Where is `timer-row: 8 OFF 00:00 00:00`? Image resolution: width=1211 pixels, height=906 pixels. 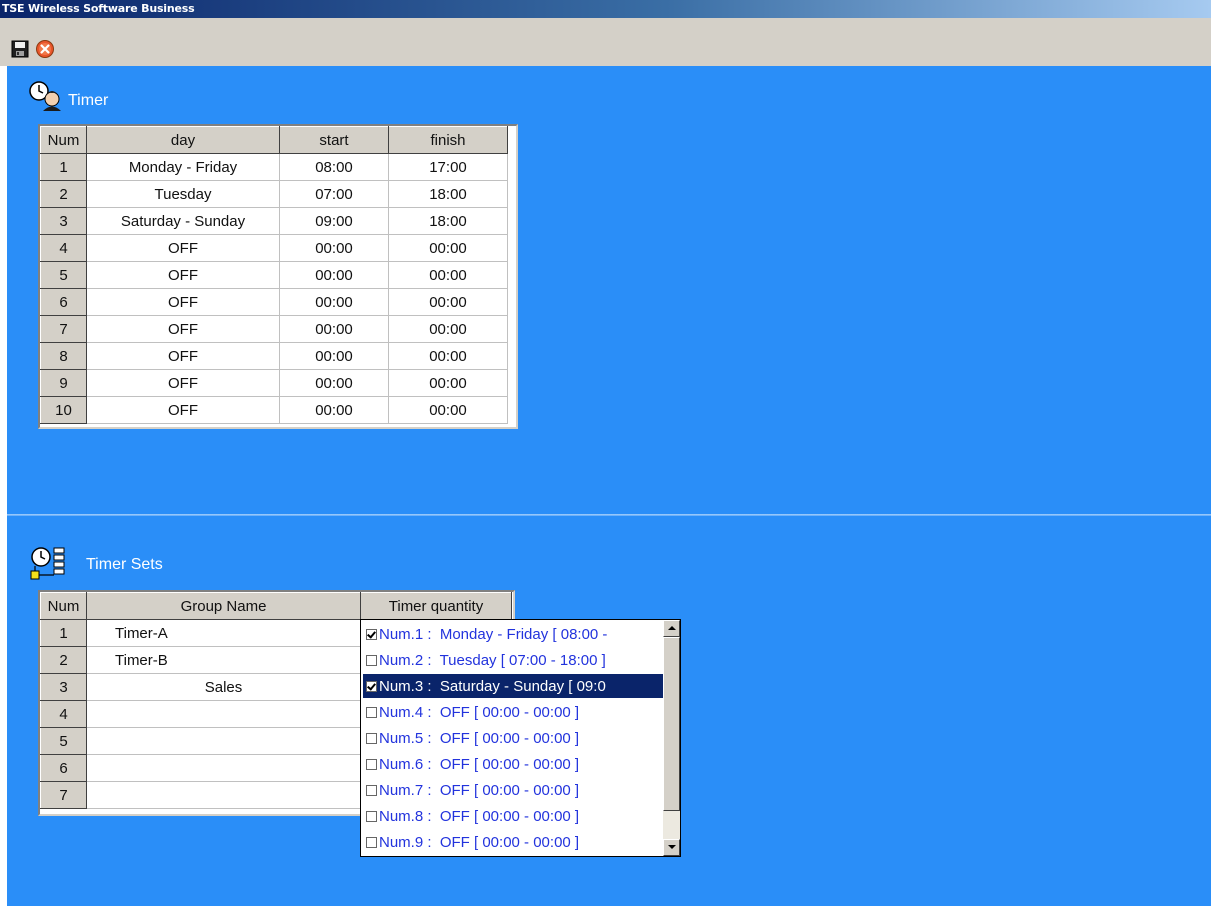 timer-row: 8 OFF 00:00 00:00 is located at coordinates (274, 356).